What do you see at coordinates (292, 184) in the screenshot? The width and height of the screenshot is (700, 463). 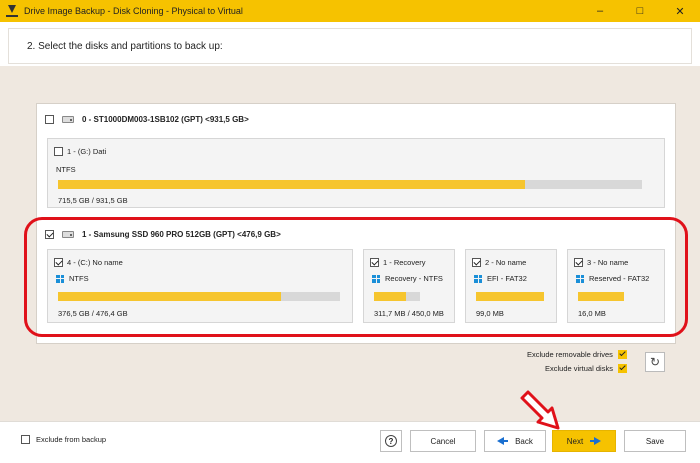 I see `usage-bar-fill` at bounding box center [292, 184].